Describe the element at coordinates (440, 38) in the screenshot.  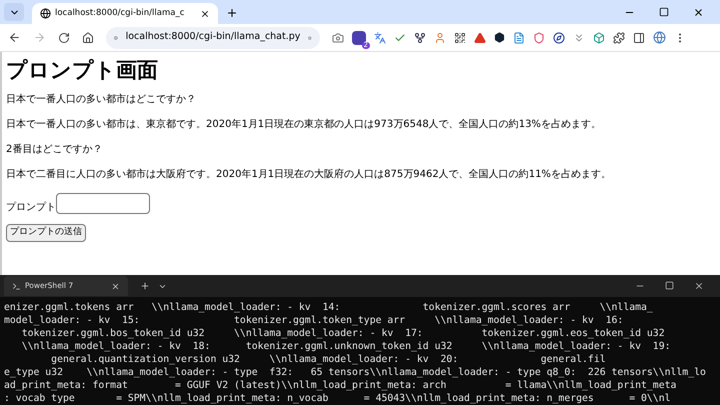
I see `person-icon` at that location.